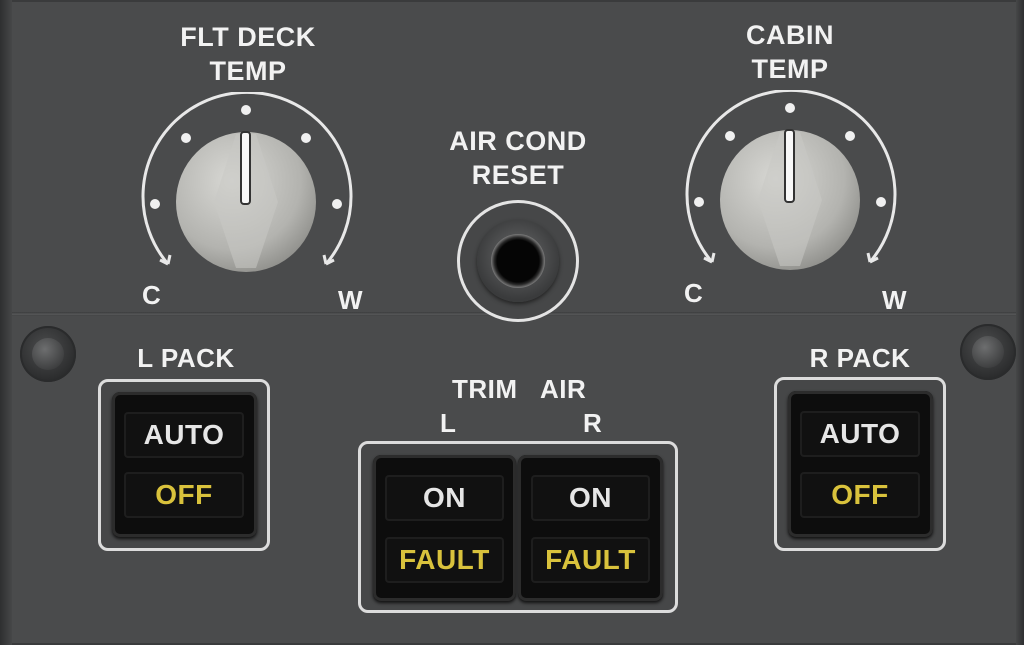  Describe the element at coordinates (790, 195) in the screenshot. I see `cabin-temp-knob` at that location.